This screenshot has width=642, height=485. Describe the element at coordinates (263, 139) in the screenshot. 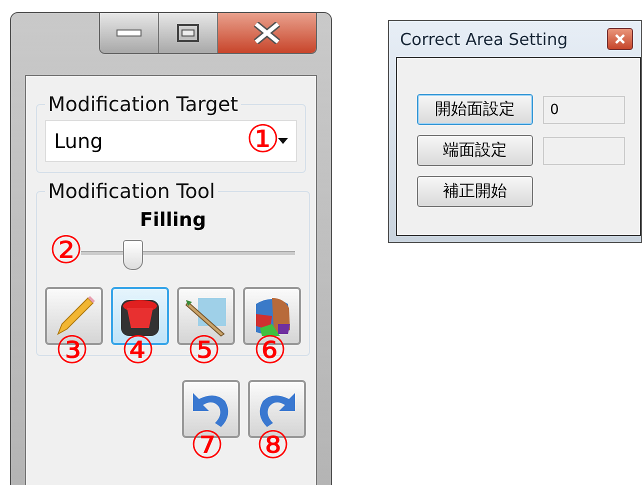

I see `callout-number: ①` at that location.